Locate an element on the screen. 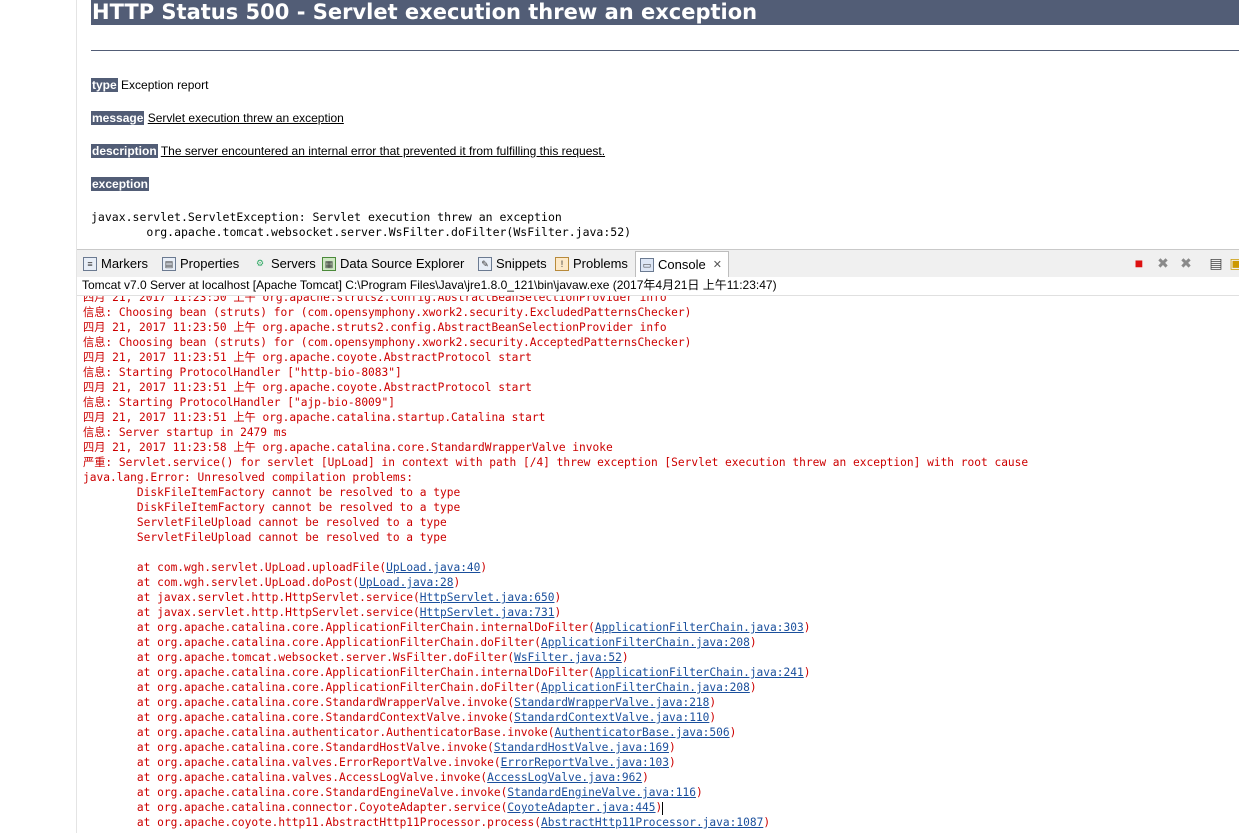  tab-properties: ▤ Properties is located at coordinates (200, 264).